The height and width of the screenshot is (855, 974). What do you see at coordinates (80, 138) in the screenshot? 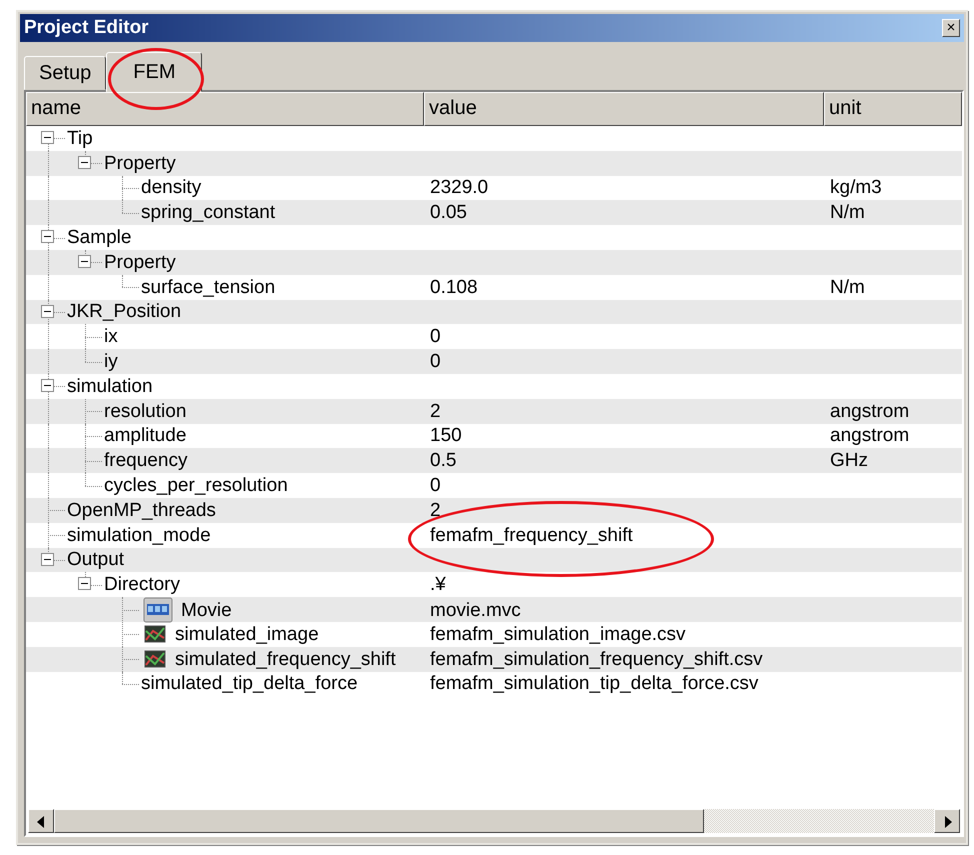
I see `tree-node-label: Tip` at bounding box center [80, 138].